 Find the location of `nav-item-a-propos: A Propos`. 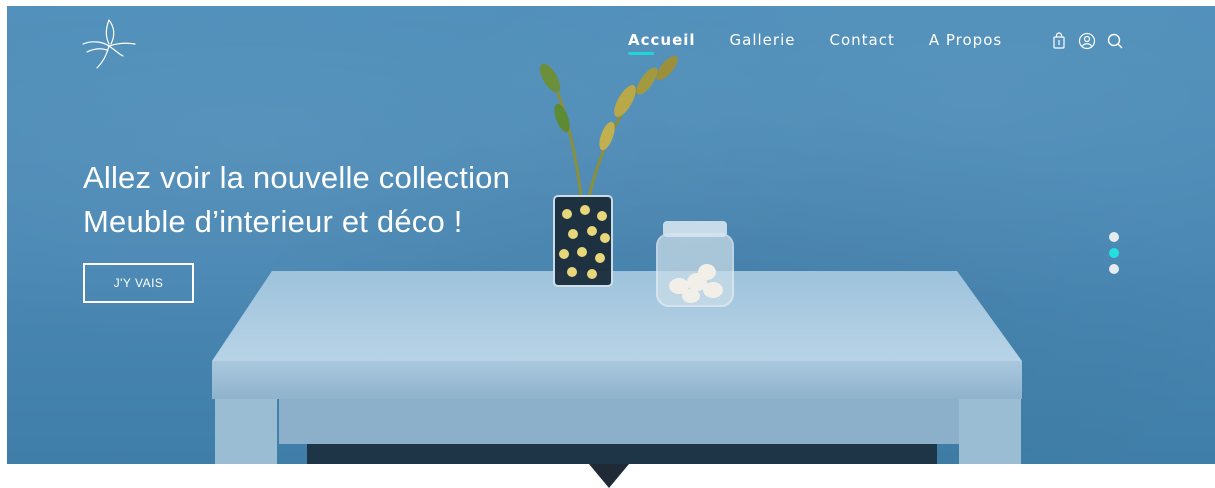

nav-item-a-propos: A Propos is located at coordinates (965, 40).